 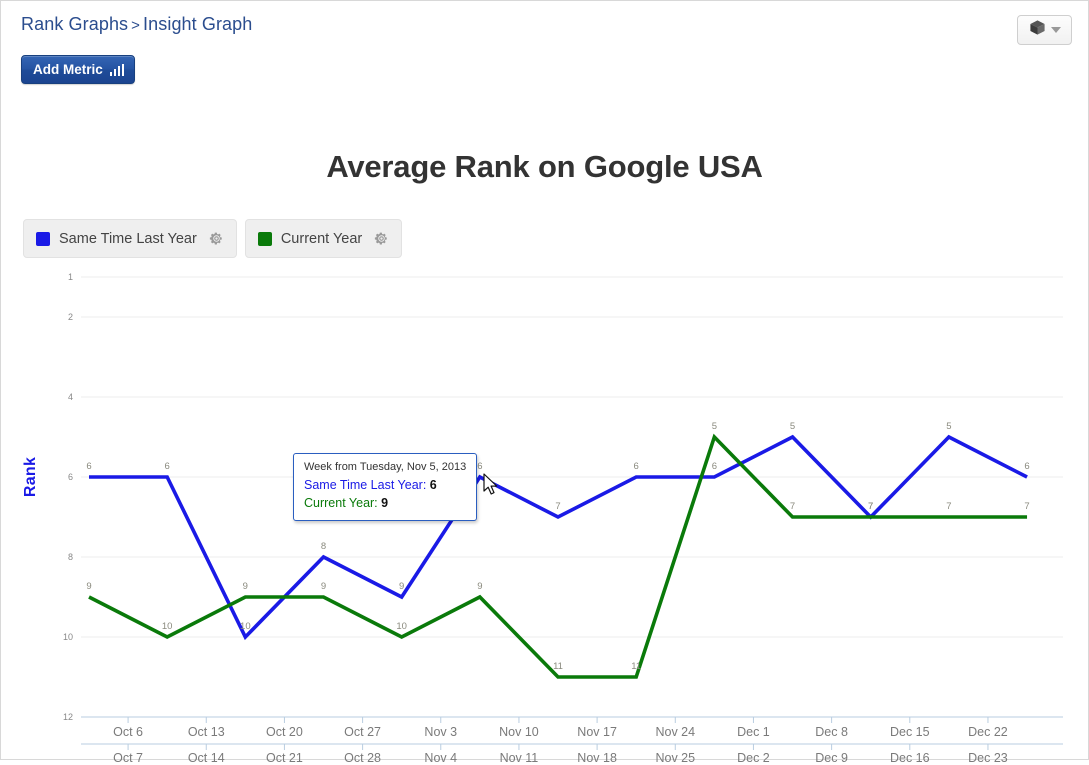 What do you see at coordinates (117, 69) in the screenshot?
I see `bar-chart-icon` at bounding box center [117, 69].